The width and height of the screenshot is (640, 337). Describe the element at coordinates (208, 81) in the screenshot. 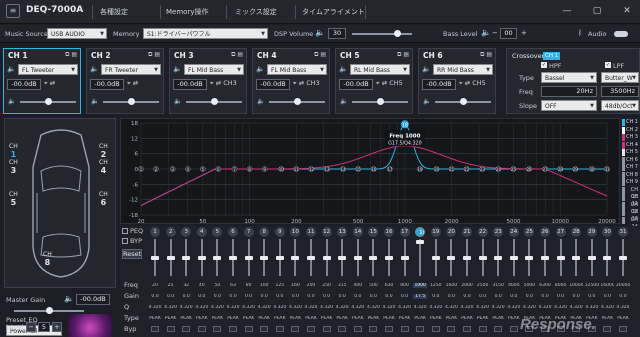

I see `channel-panel-3: CH 3 ⧉ ▤ 🔈 FL Mid Bass ▼ -00.0dB ⌖ ⇄ CH3 🔈` at that location.